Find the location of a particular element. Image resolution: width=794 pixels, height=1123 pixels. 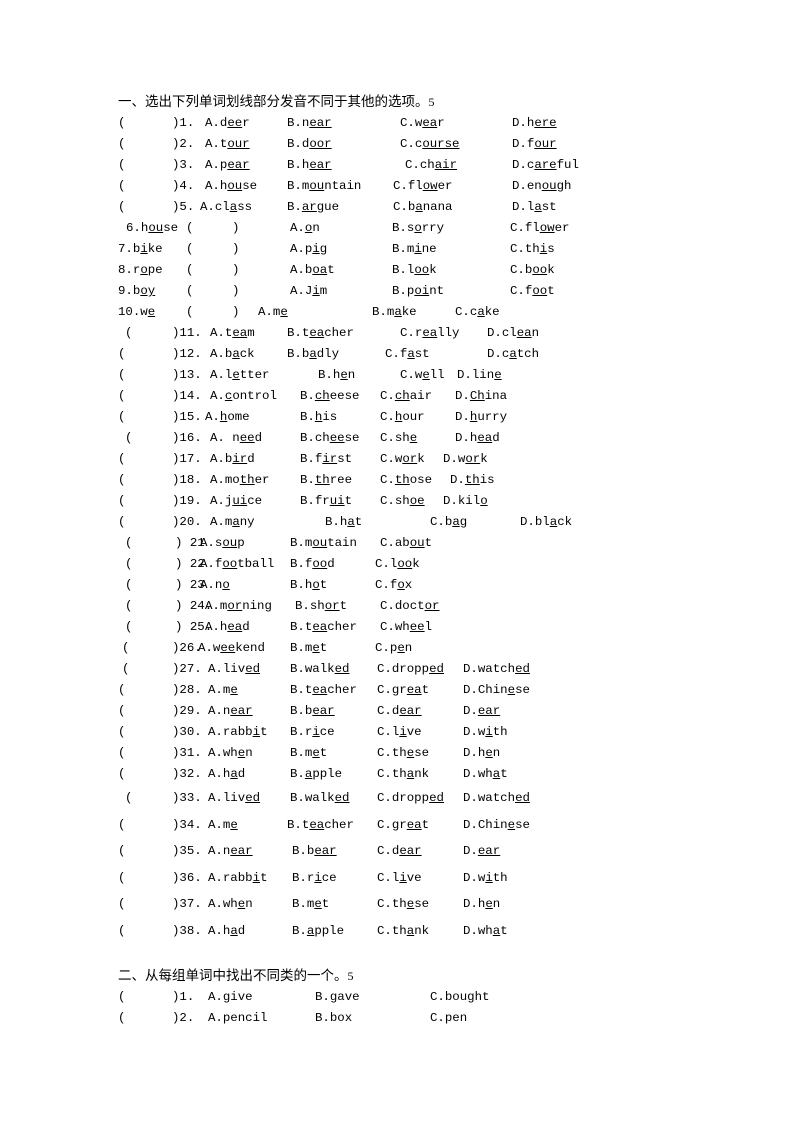

option-c: C.cake is located at coordinates (477, 312).